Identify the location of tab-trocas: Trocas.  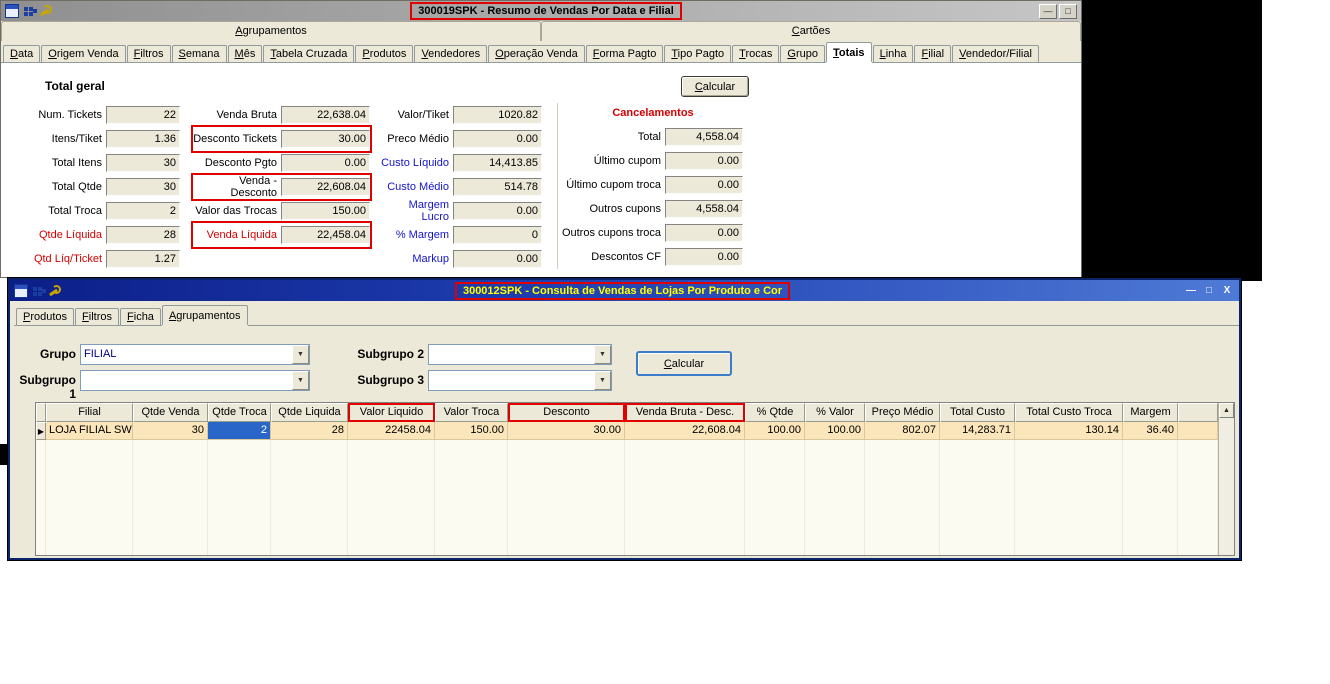
(756, 53).